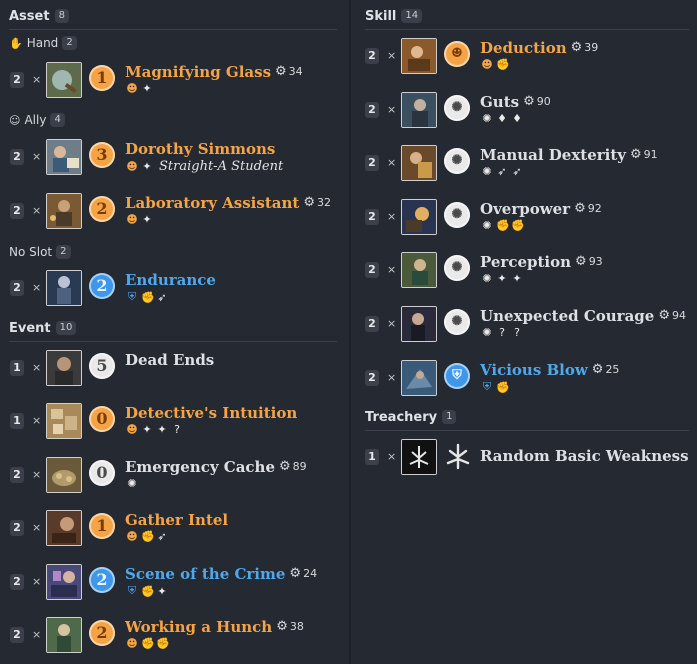 This screenshot has width=697, height=664. I want to click on xp-indicator: ⚙ 94, so click(672, 316).